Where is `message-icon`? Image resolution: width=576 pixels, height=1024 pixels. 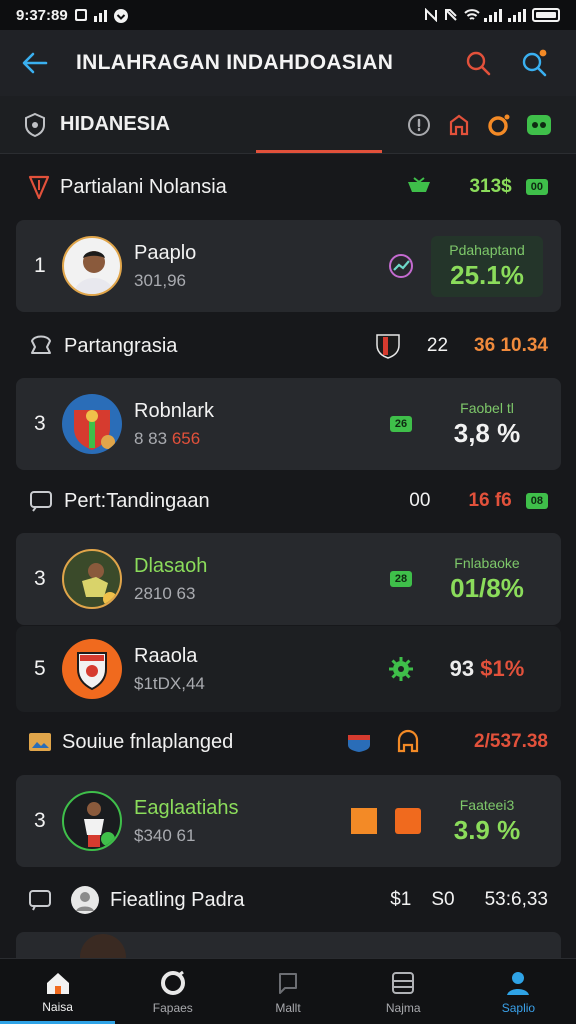 message-icon is located at coordinates (40, 900).